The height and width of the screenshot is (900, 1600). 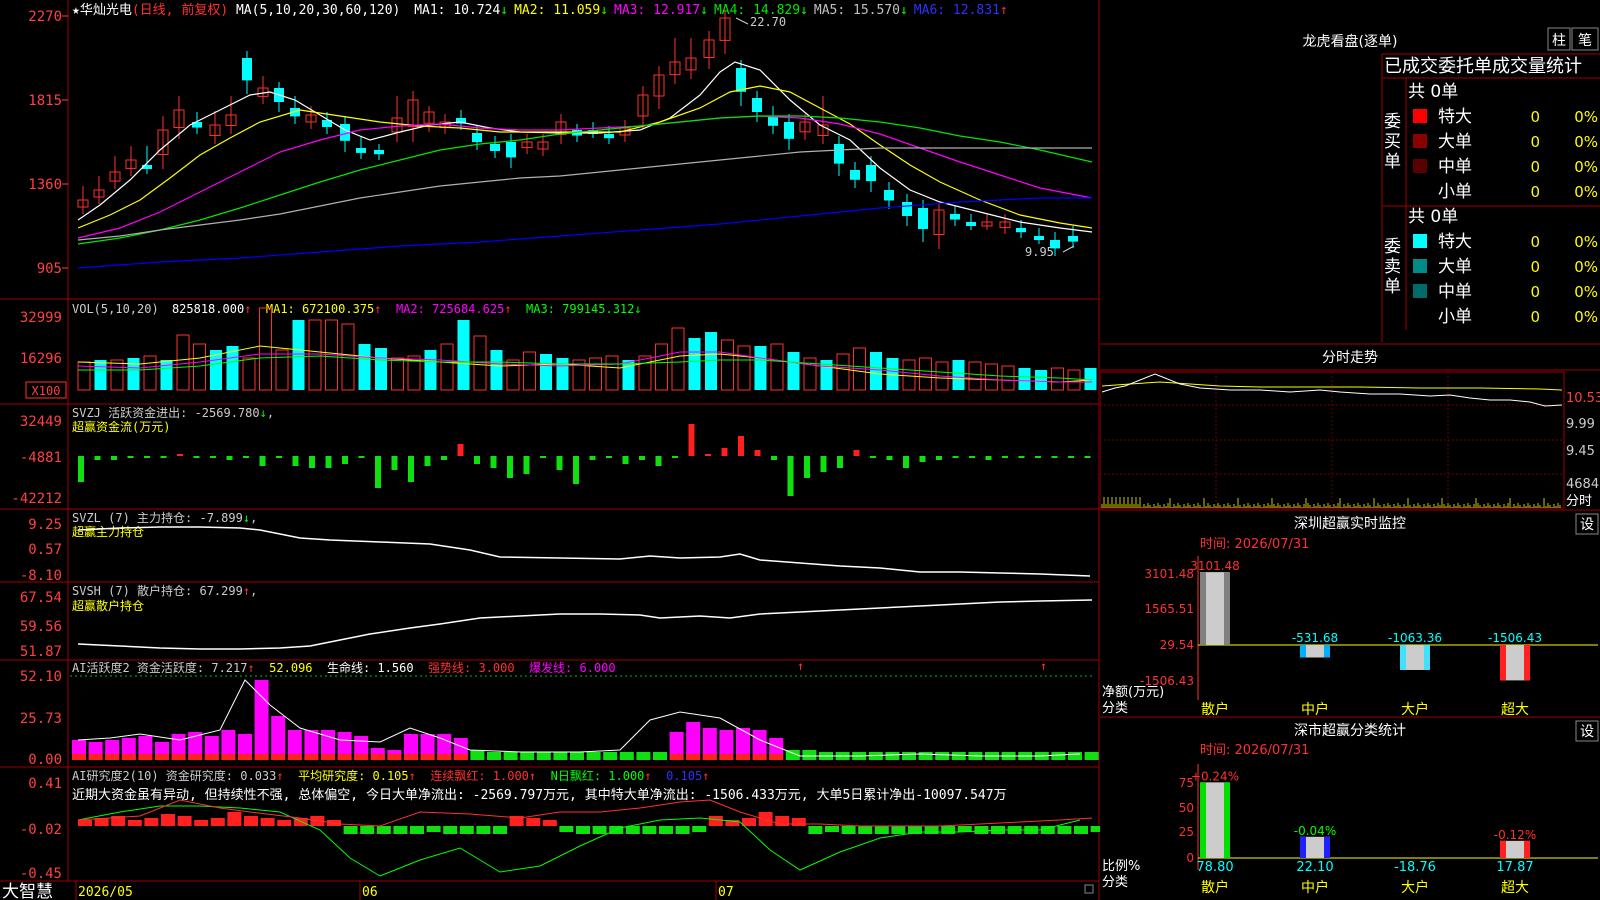 I want to click on svg-text: 46845, so click(x=1583, y=484).